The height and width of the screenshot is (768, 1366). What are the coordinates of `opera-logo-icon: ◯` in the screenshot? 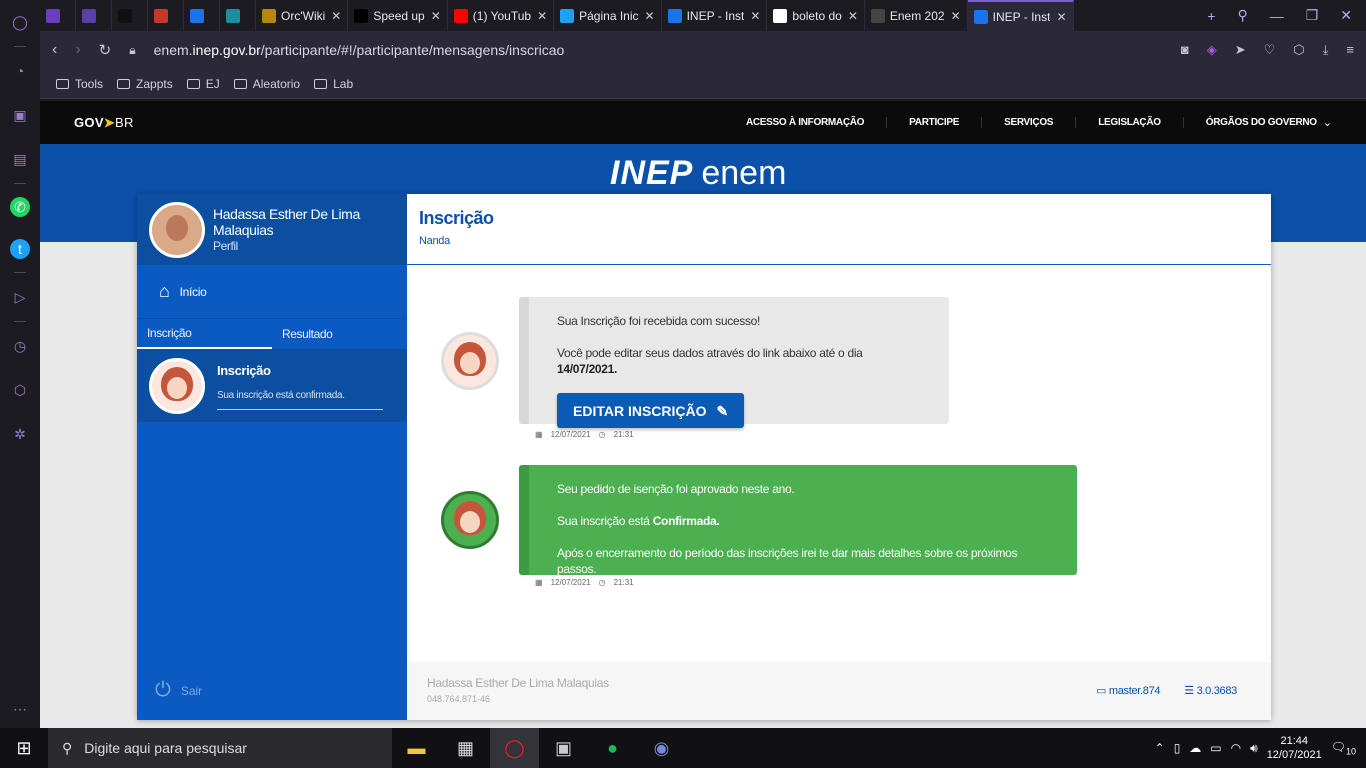 It's located at (20, 22).